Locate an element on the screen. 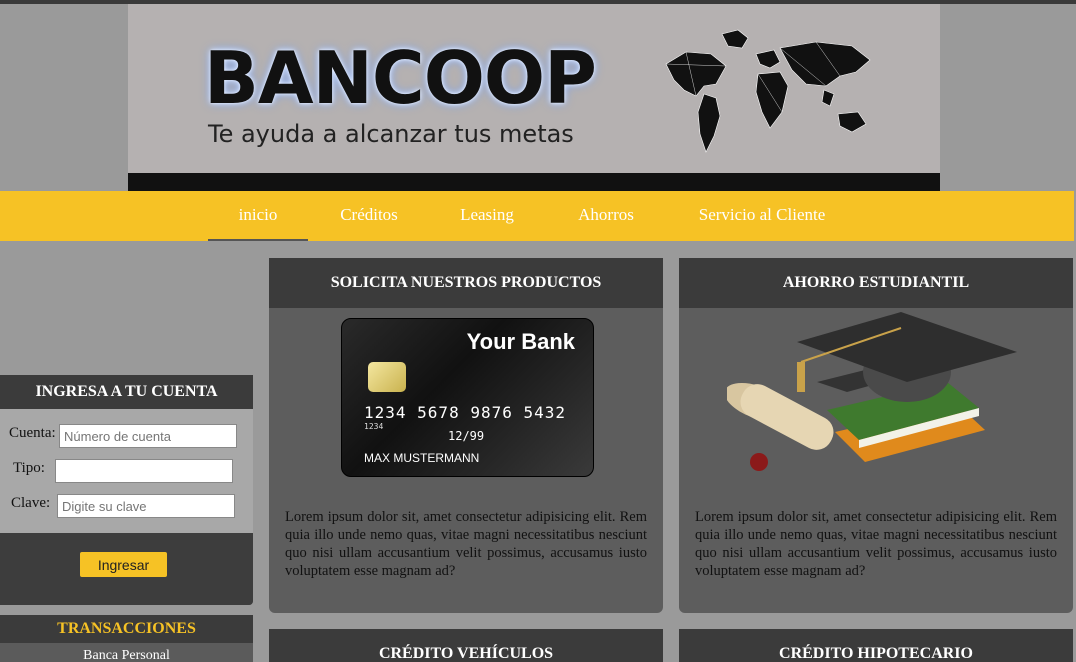 The image size is (1076, 662). login-footer: Ingresar is located at coordinates (126, 569).